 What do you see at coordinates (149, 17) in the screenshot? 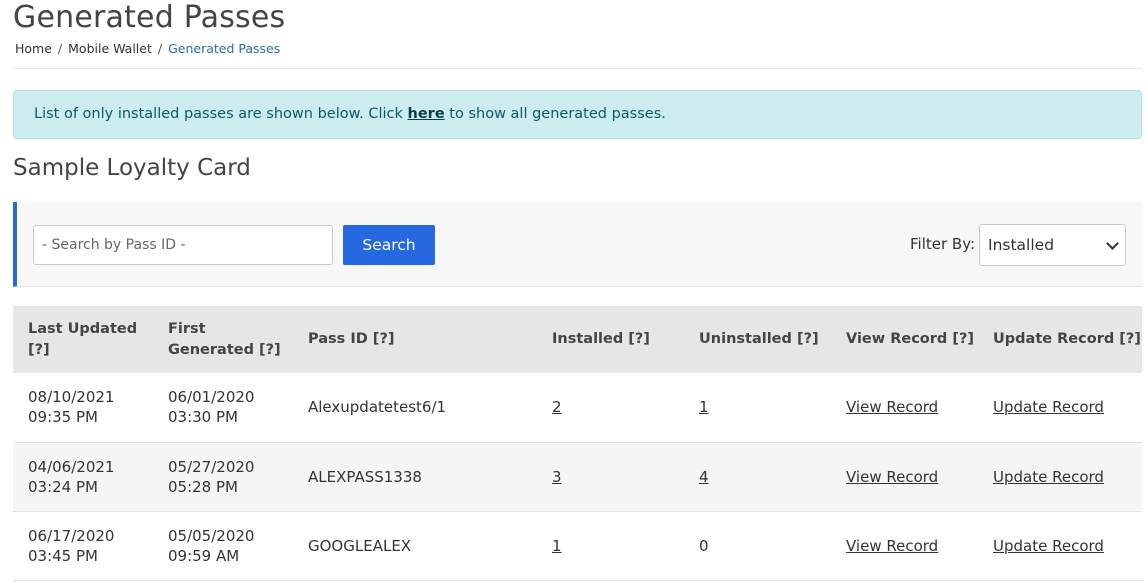
I see `page-title: Generated Passes` at bounding box center [149, 17].